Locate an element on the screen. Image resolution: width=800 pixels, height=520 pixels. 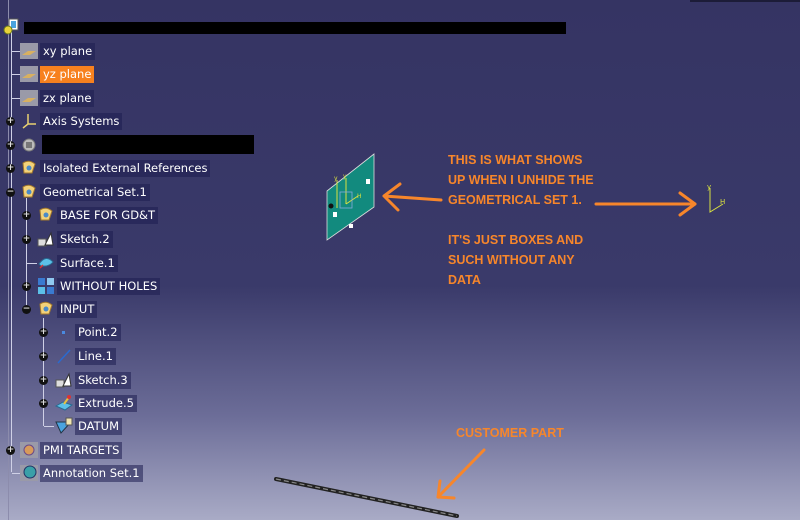
note-line: DATA is located at coordinates (464, 280).